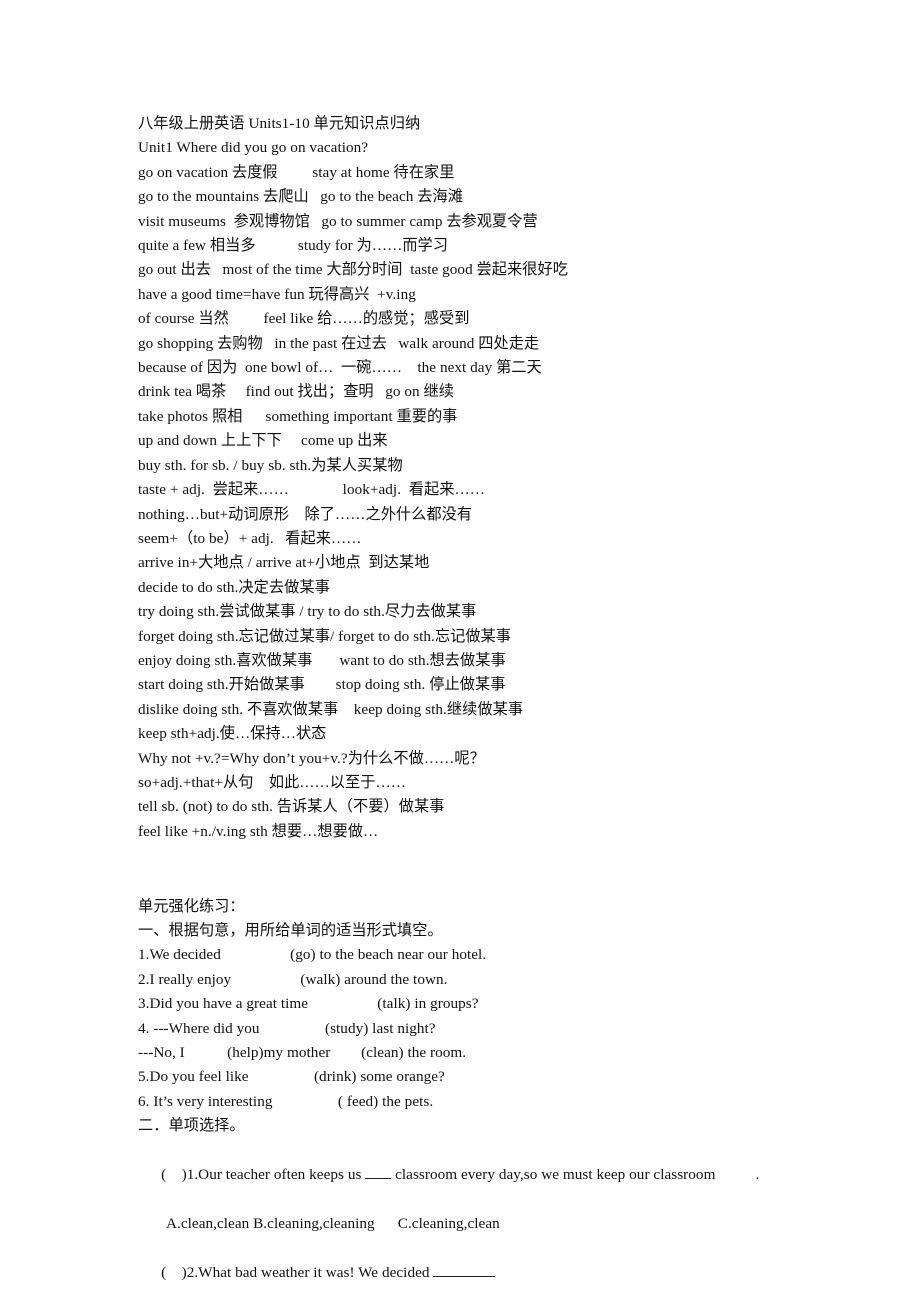 This screenshot has height=1309, width=920. What do you see at coordinates (191, 1126) in the screenshot?
I see `exercises-part-two-title: 二．单项选择。` at bounding box center [191, 1126].